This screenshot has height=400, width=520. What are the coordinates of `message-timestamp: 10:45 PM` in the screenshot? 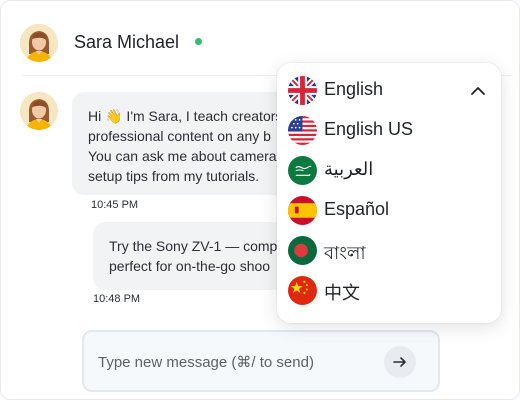 It's located at (115, 205).